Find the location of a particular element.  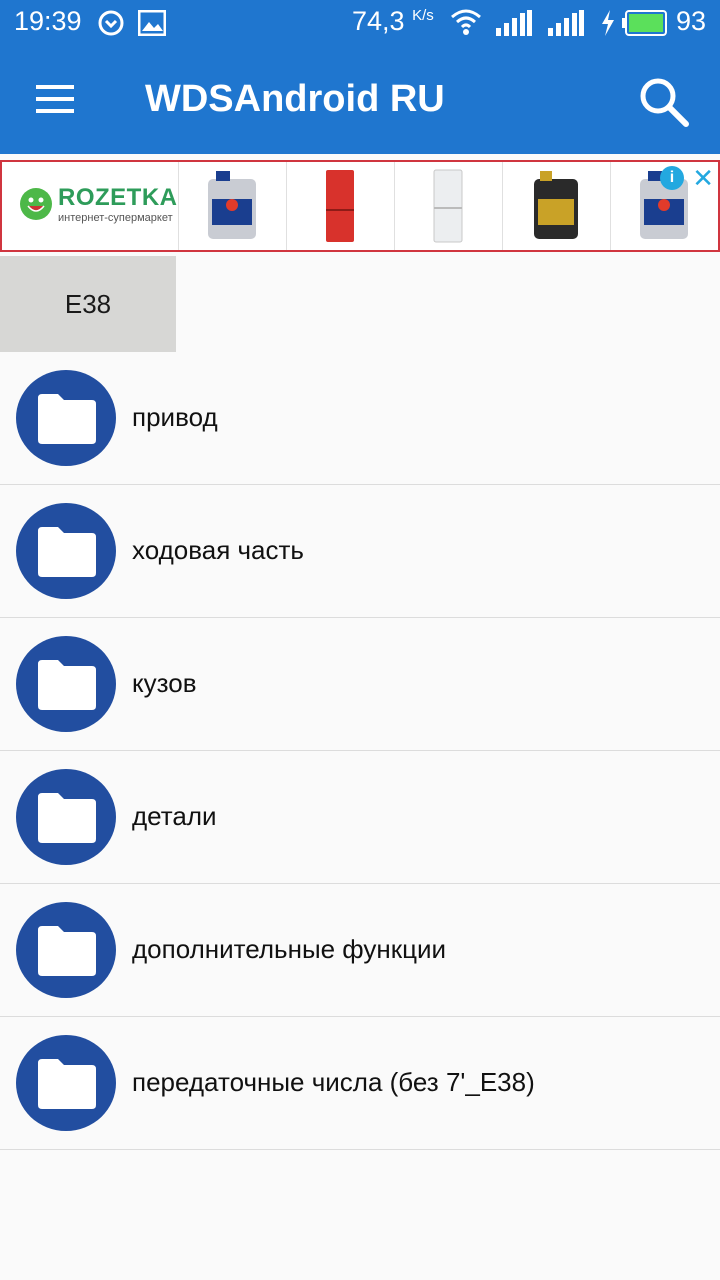

network-speed: 74,3 K/s is located at coordinates (393, 21).